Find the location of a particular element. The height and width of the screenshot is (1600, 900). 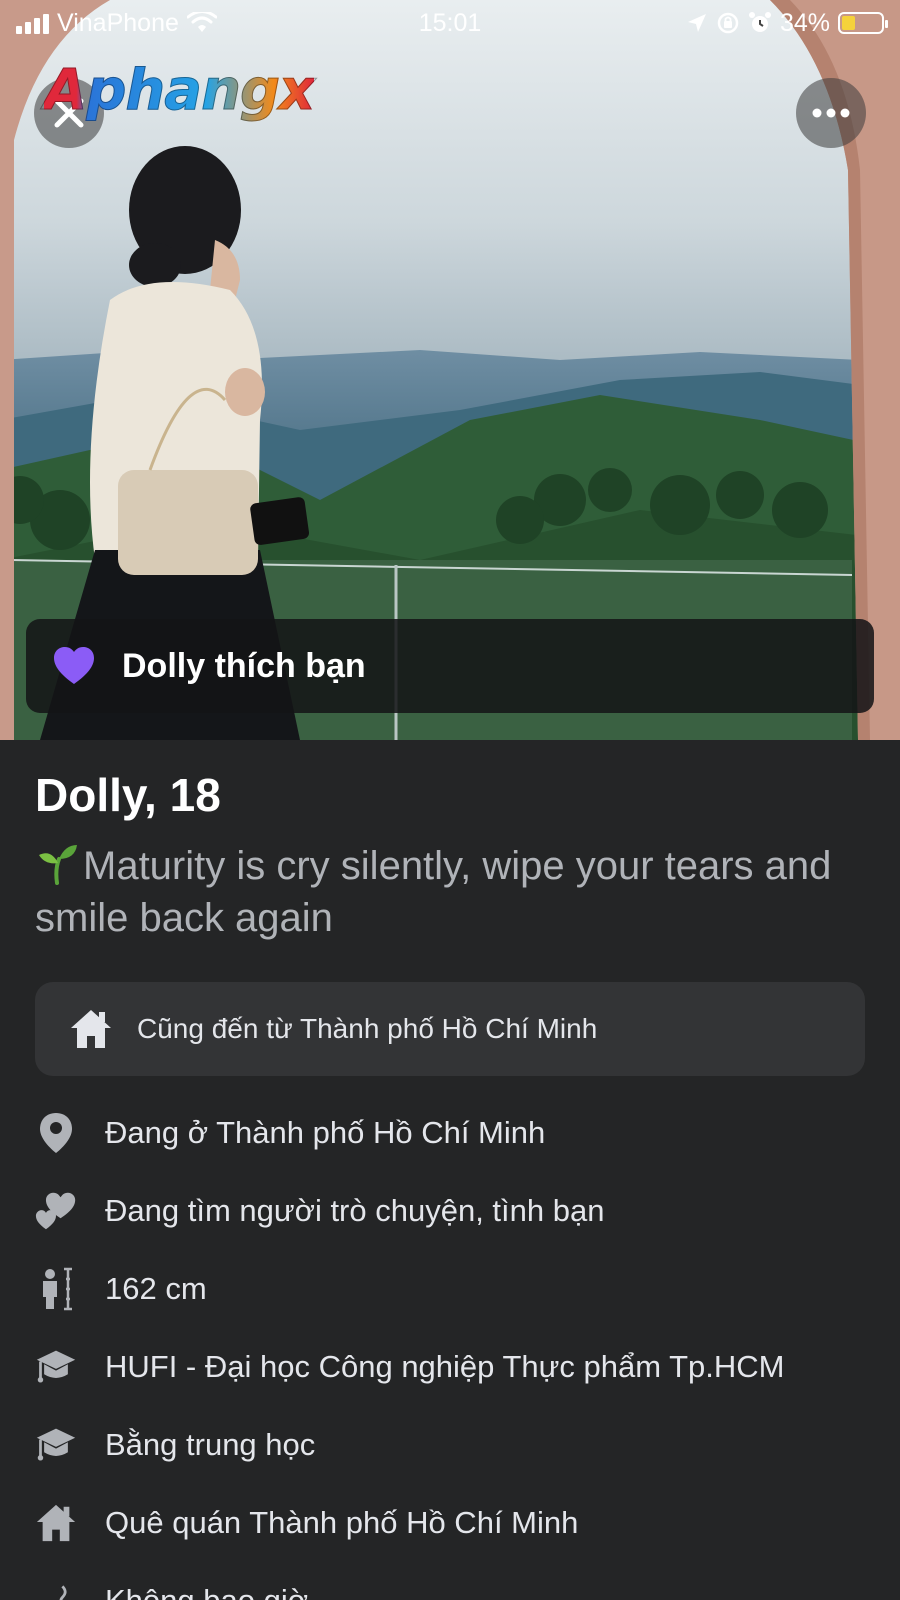

location-pin-icon is located at coordinates (56, 1133).